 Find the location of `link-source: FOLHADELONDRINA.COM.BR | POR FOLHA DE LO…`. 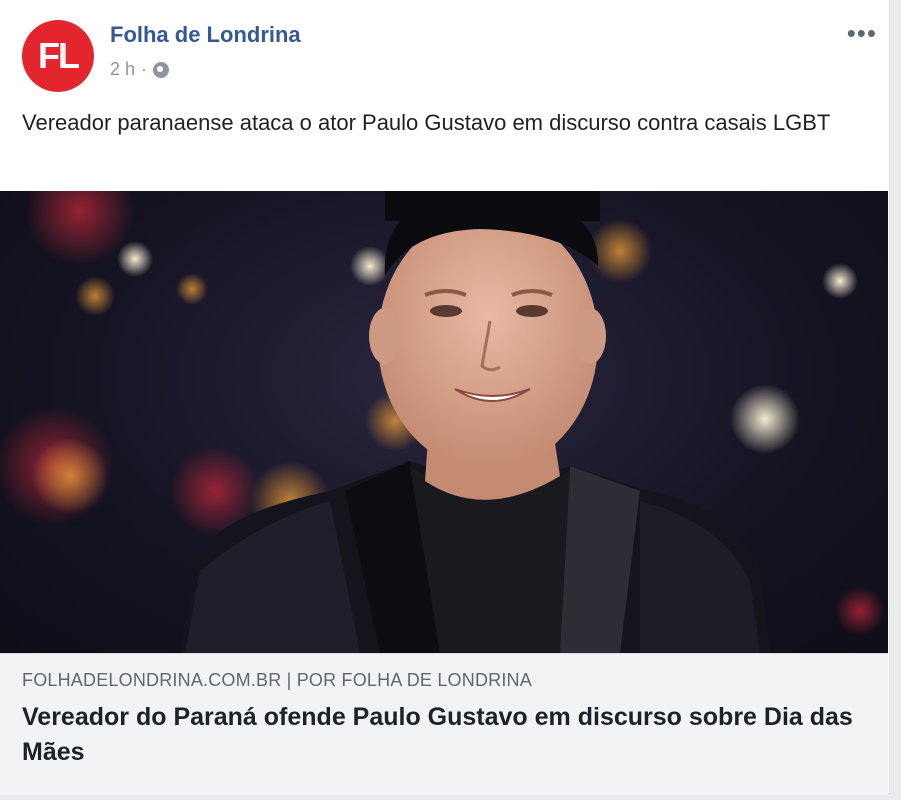

link-source: FOLHADELONDRINA.COM.BR | POR FOLHA DE LO… is located at coordinates (277, 680).